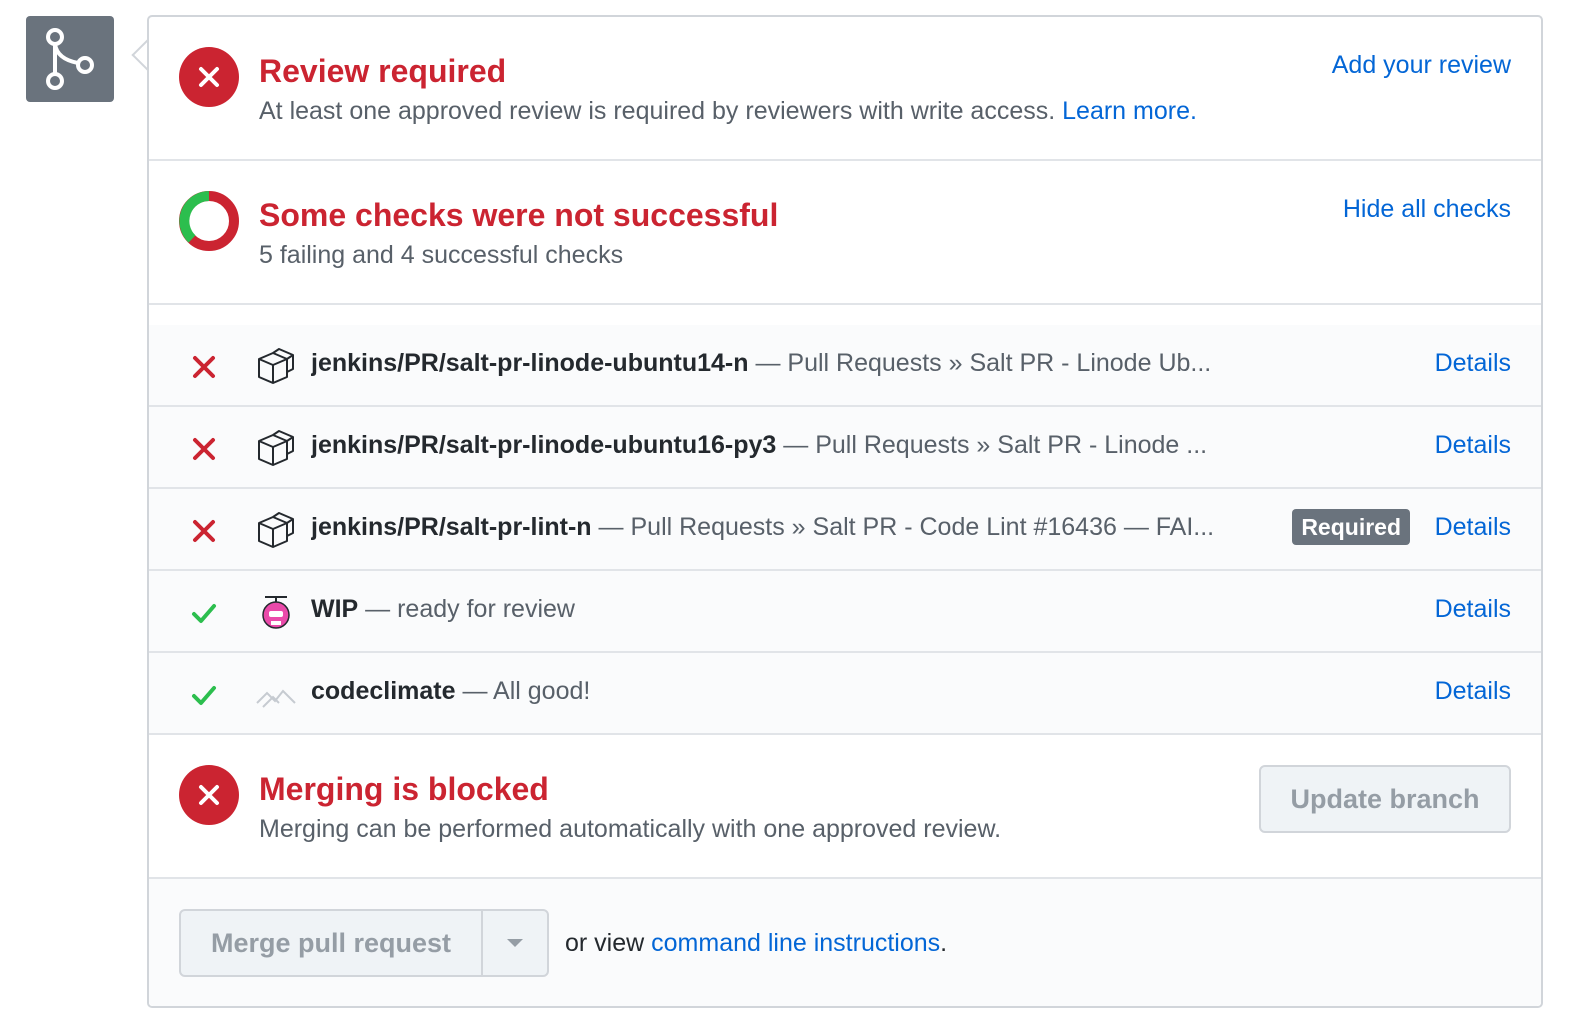 This screenshot has height=1024, width=1570. I want to click on checks-ring-icon, so click(209, 221).